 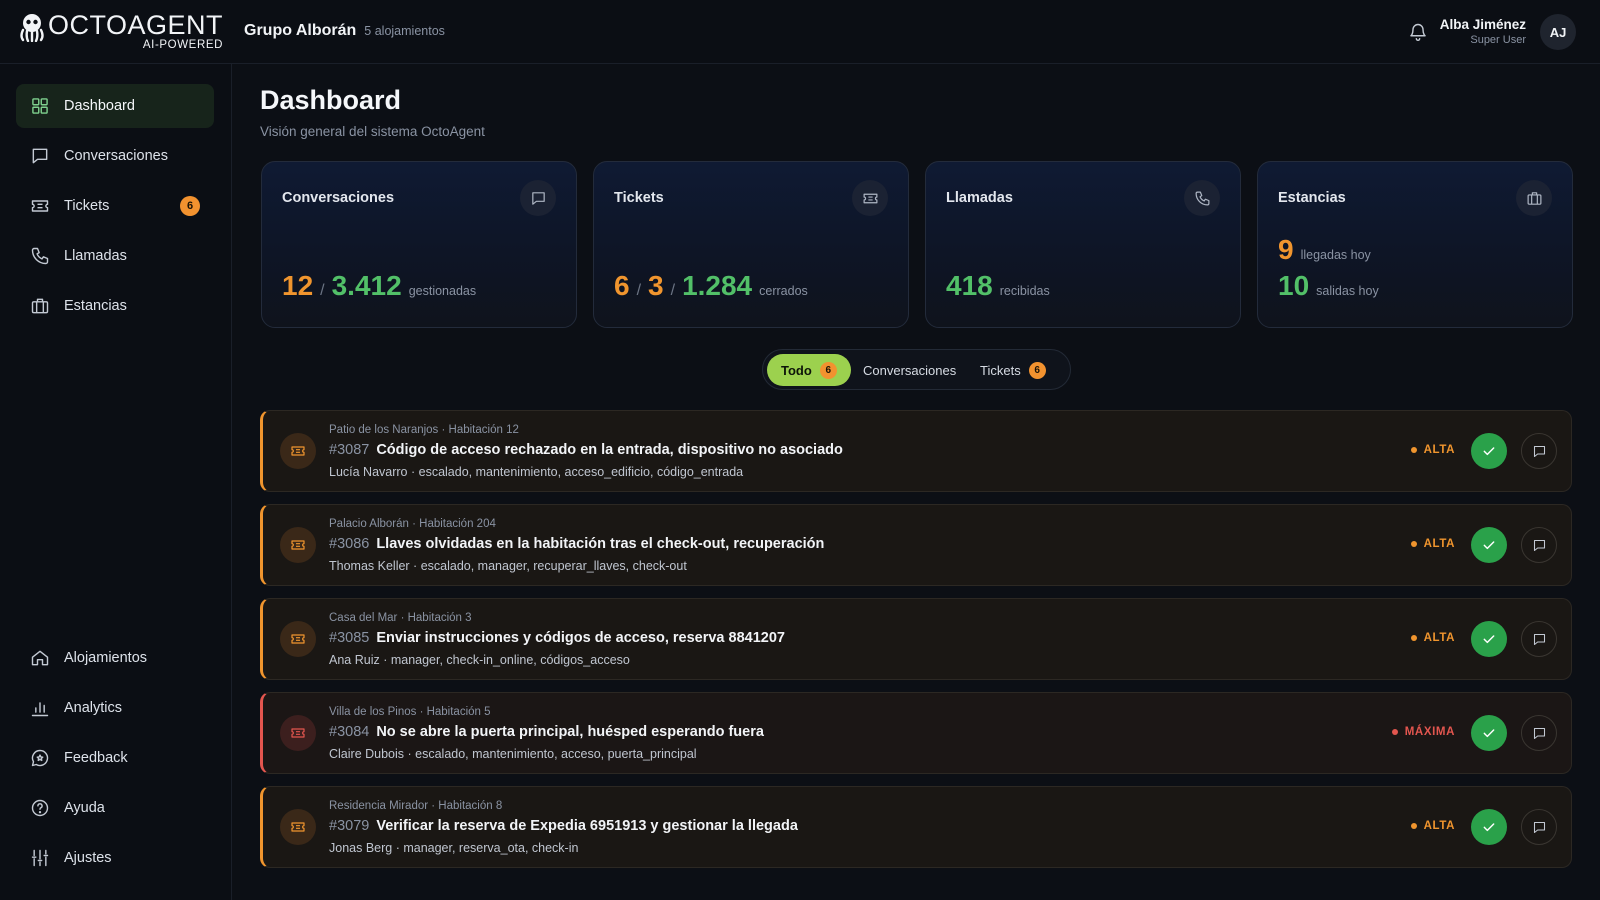 I want to click on sidebar-item-label: Alojamientos, so click(x=106, y=658).